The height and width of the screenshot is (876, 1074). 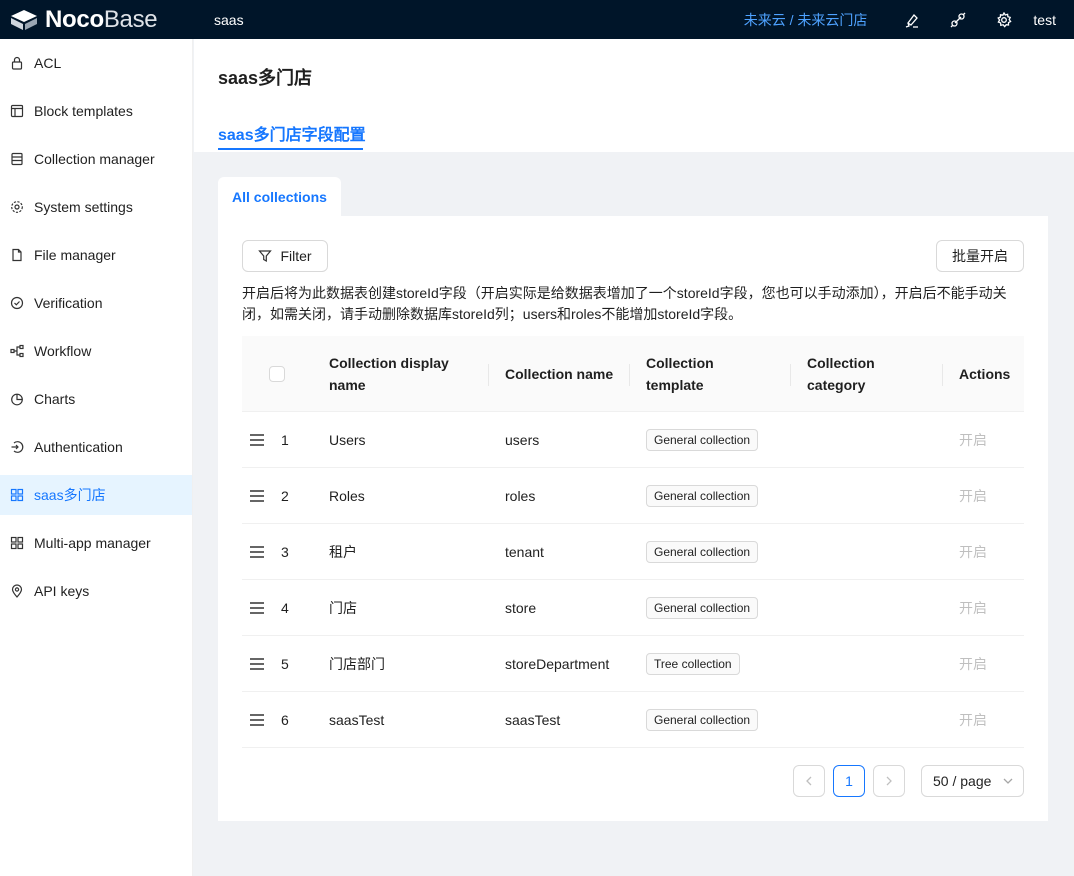 What do you see at coordinates (633, 608) in the screenshot?
I see `table-row: 4 门店 store General collection 开启` at bounding box center [633, 608].